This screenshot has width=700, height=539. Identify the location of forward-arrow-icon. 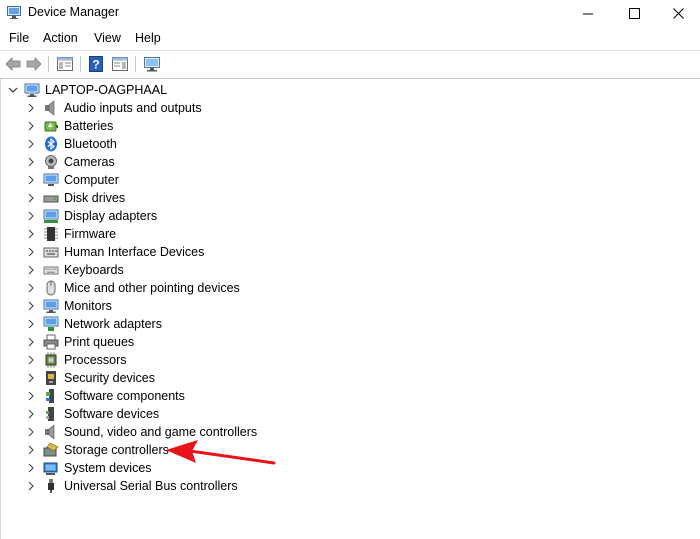
(34, 64).